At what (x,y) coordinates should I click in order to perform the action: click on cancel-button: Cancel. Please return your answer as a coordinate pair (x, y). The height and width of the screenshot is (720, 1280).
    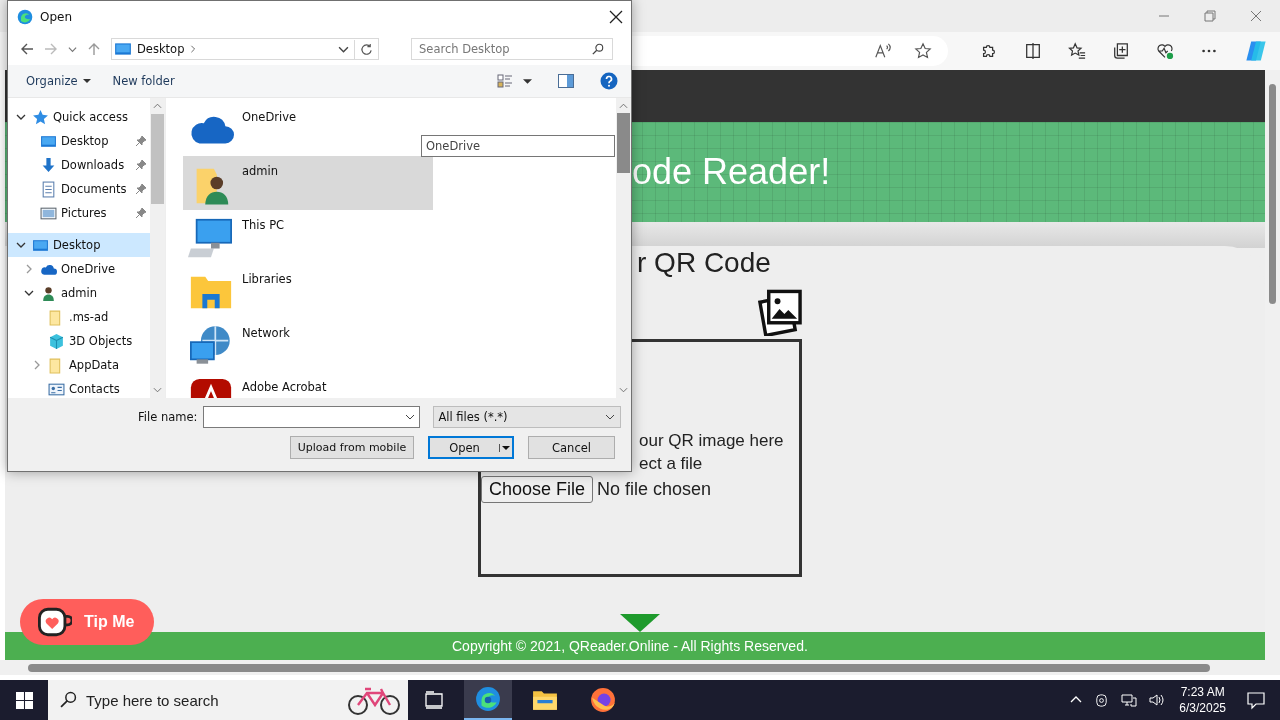
    Looking at the image, I should click on (571, 447).